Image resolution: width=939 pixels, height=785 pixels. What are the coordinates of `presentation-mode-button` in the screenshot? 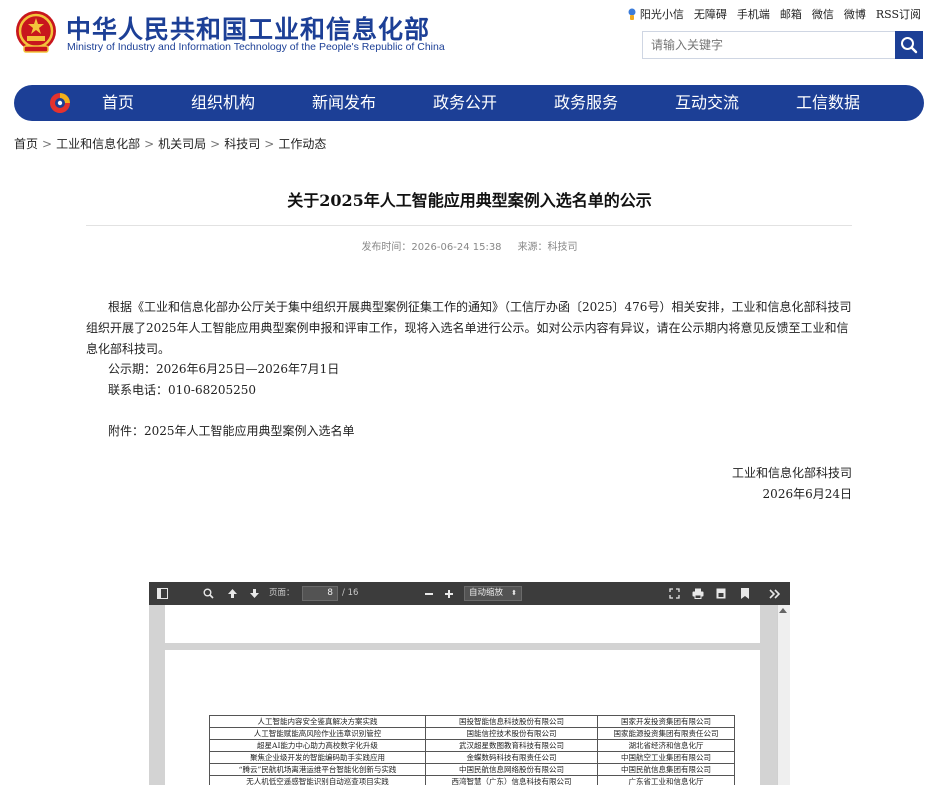 It's located at (674, 593).